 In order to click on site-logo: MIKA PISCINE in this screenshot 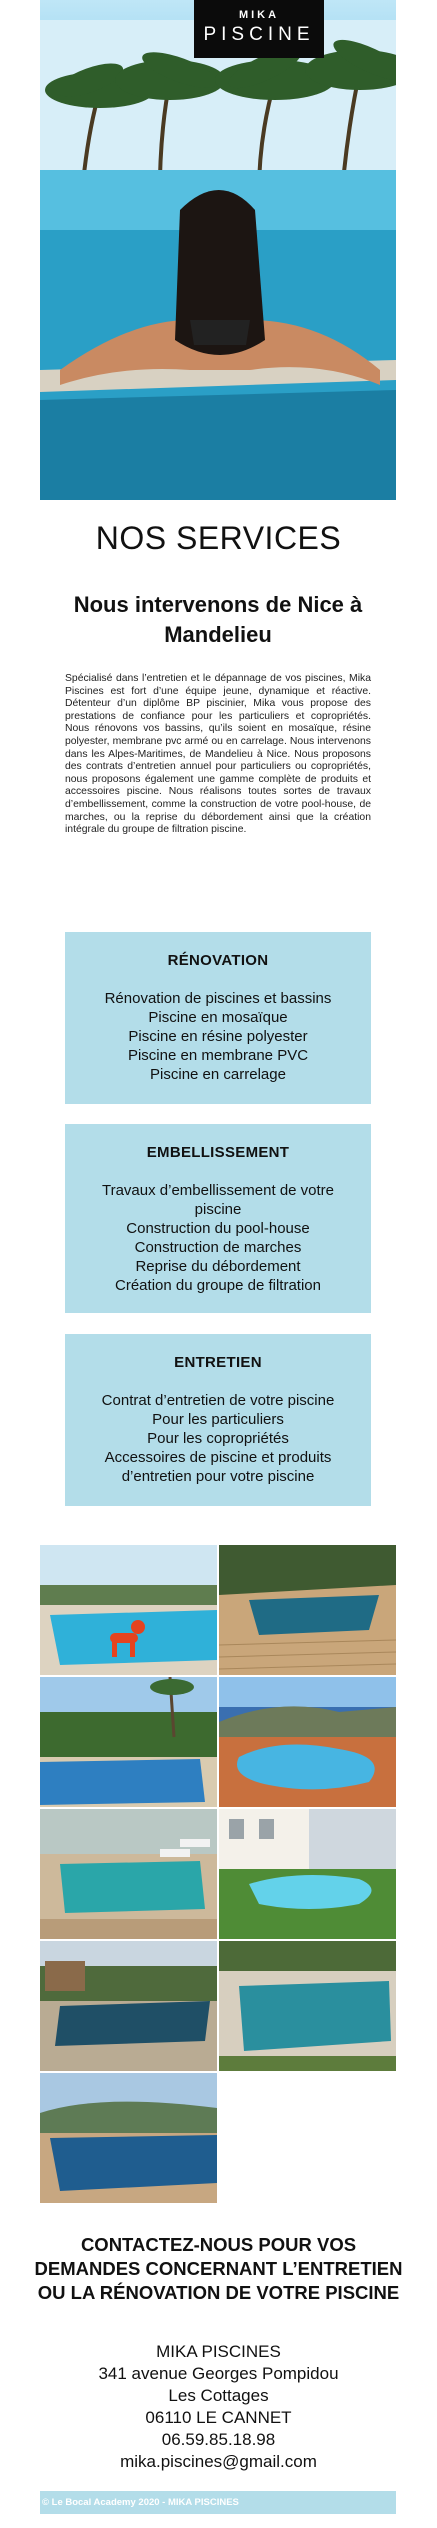, I will do `click(259, 29)`.